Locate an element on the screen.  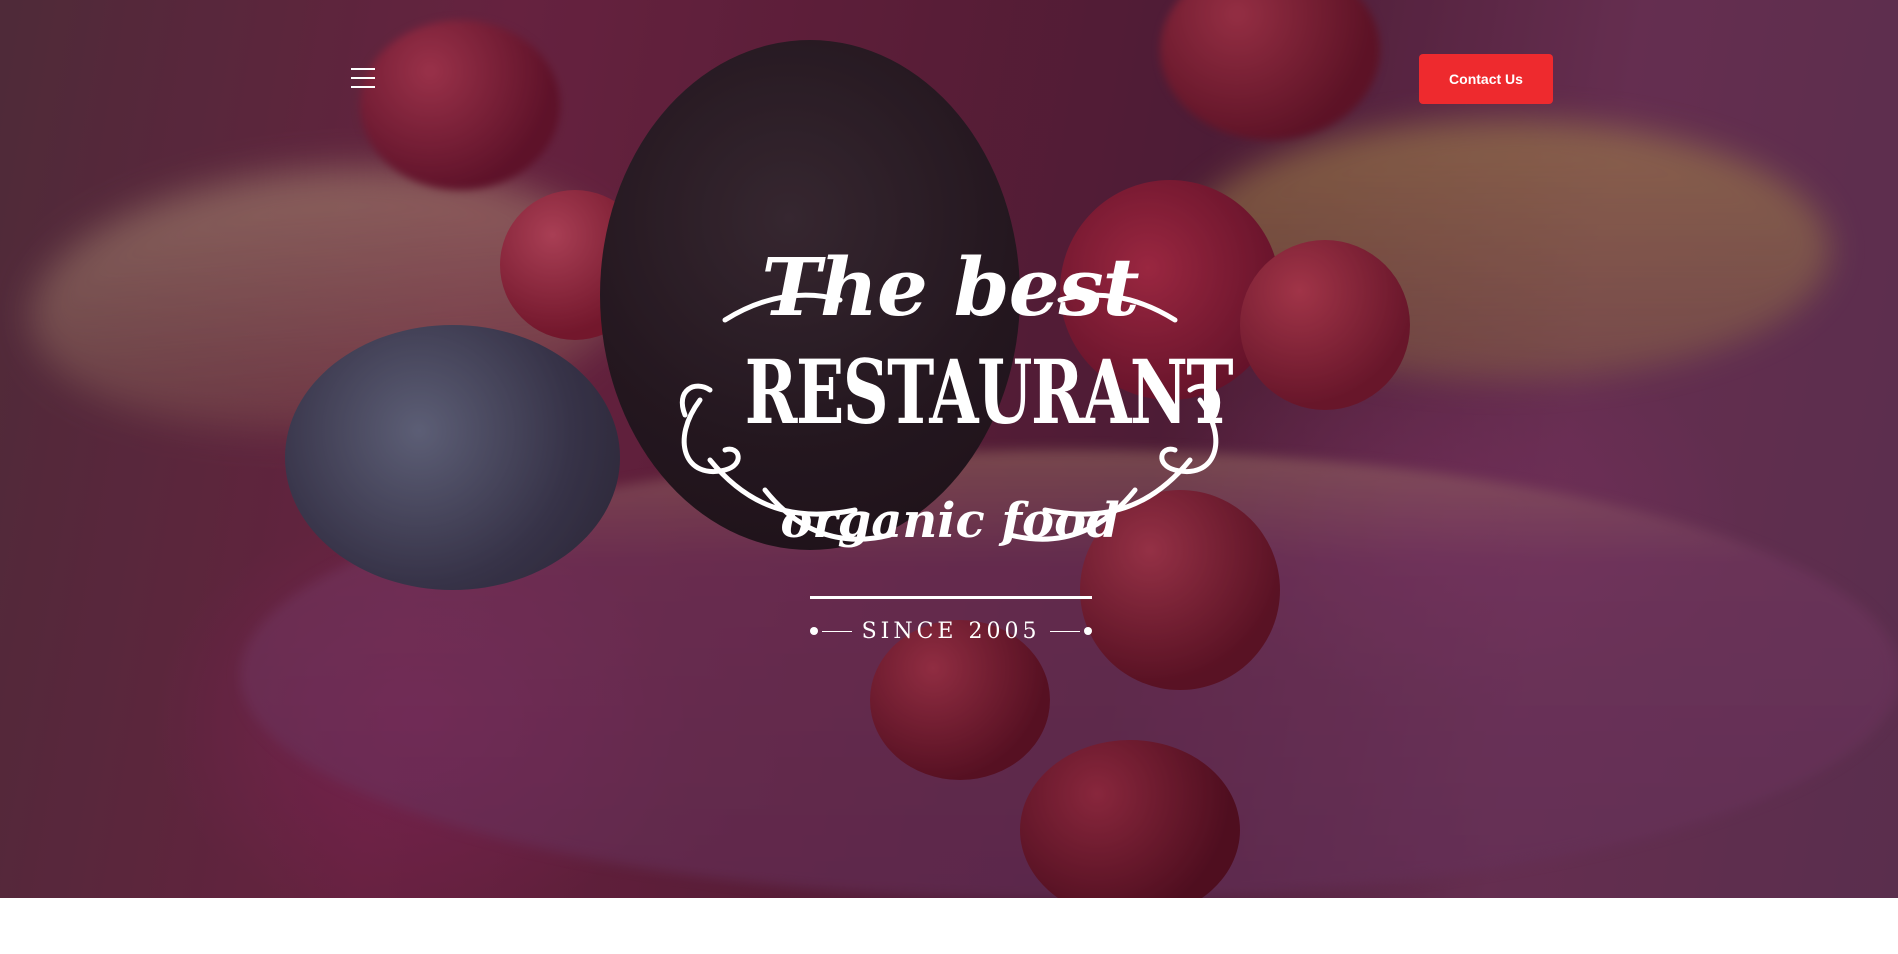
since-row: SINCE 2005 is located at coordinates (951, 631).